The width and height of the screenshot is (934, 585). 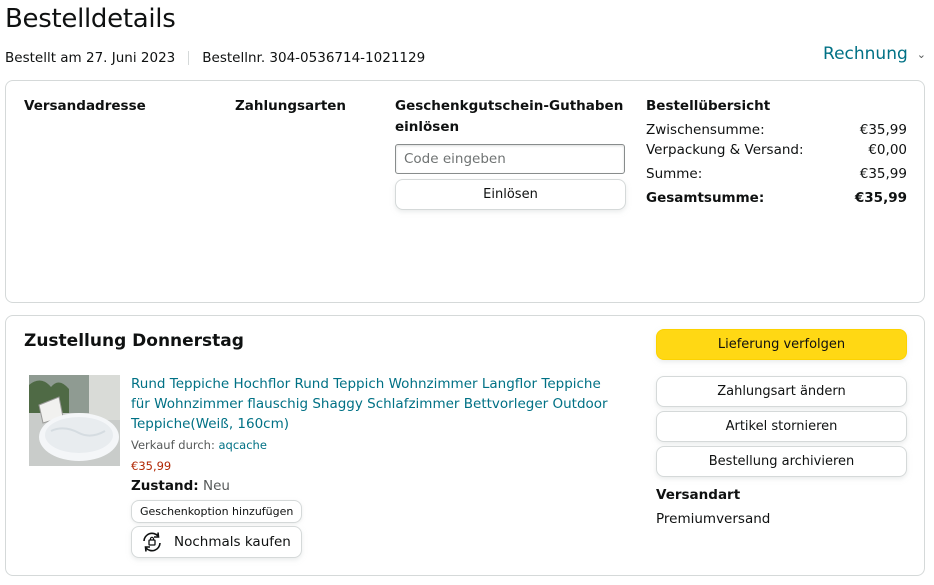 What do you see at coordinates (291, 106) in the screenshot?
I see `payment-methods-heading: Zahlungsarten` at bounding box center [291, 106].